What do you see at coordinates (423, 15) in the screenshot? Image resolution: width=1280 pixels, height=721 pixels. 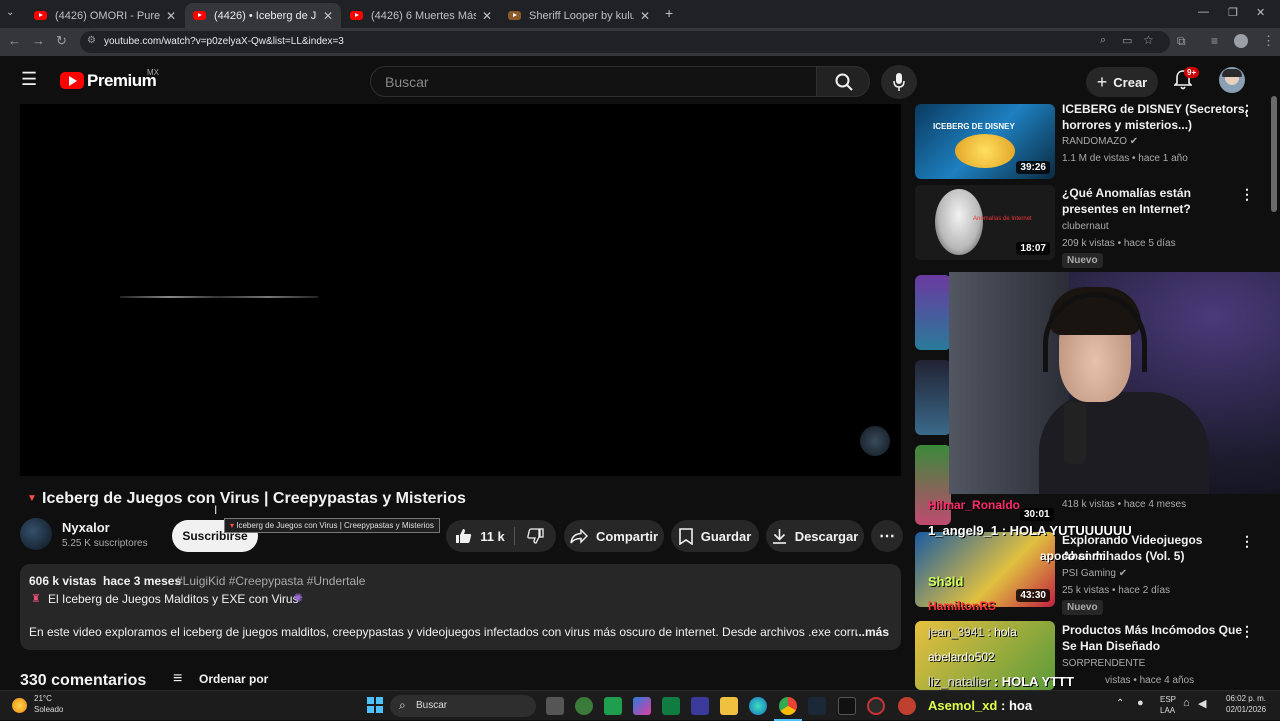 I see `tab-label: (4426) 6 Muertes Más PERTURB` at bounding box center [423, 15].